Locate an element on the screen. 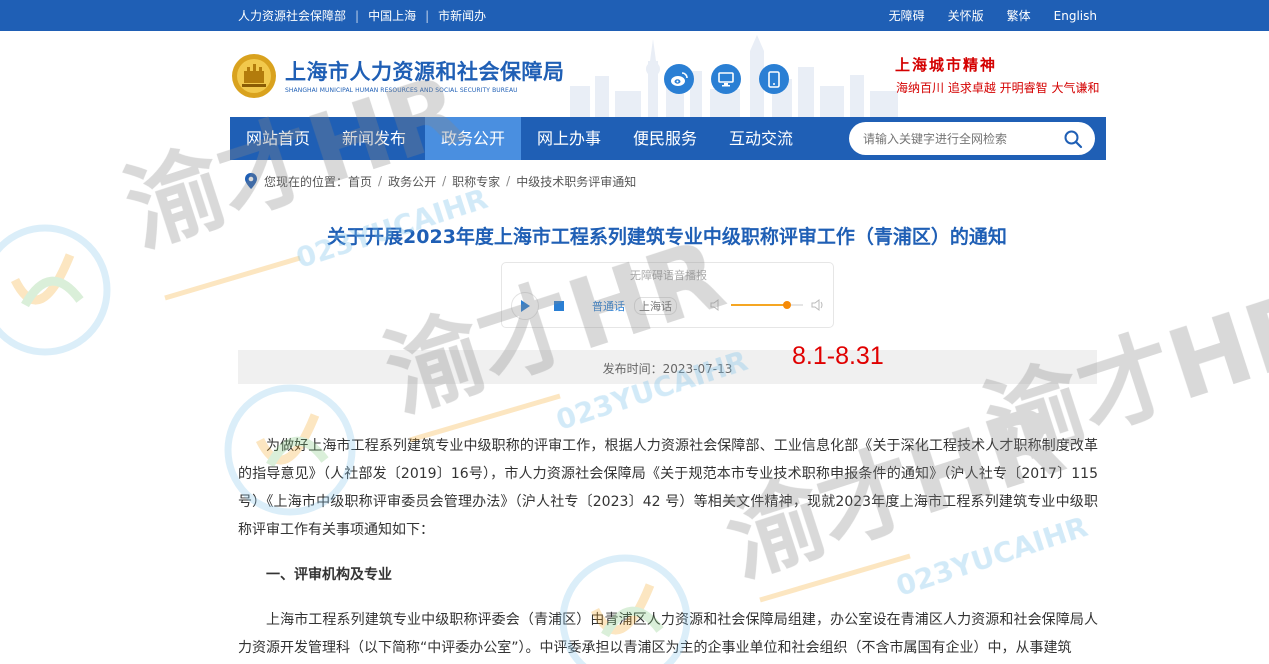 The image size is (1269, 664). play-button is located at coordinates (525, 306).